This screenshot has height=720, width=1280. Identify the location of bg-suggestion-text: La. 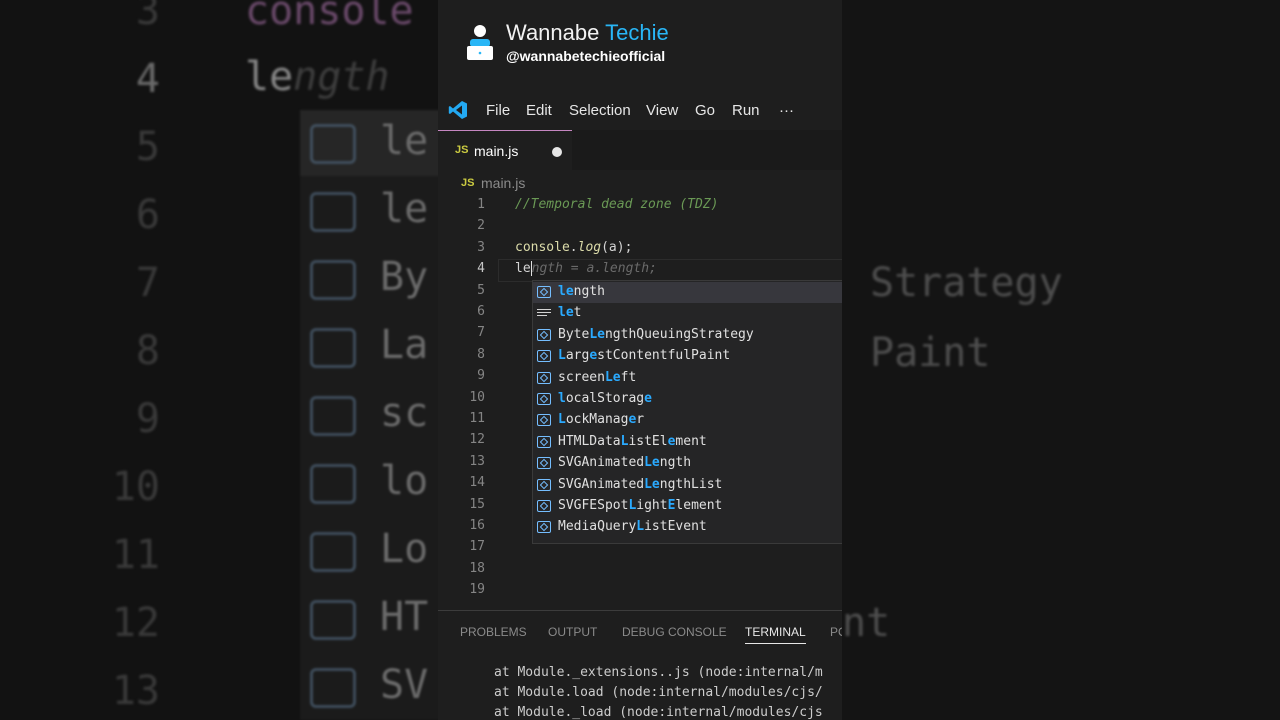
(404, 345).